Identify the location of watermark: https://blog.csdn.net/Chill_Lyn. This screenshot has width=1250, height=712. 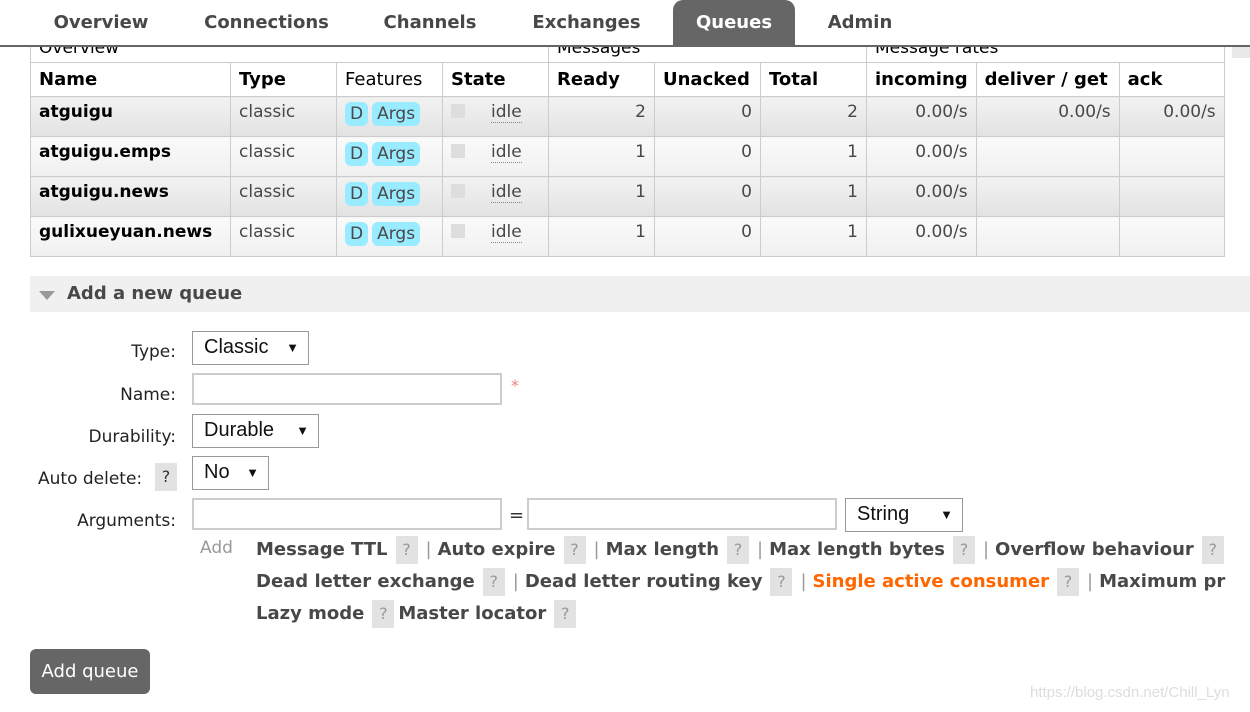
(1130, 692).